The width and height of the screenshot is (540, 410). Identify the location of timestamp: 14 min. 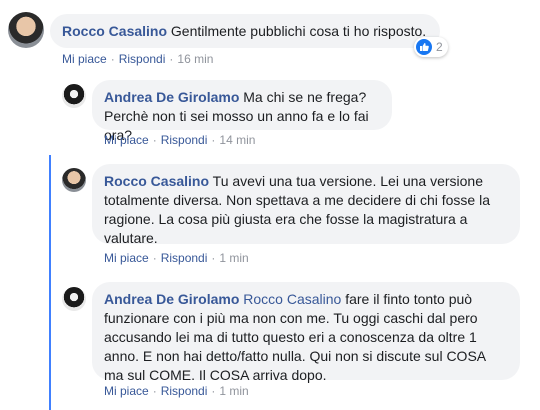
(237, 140).